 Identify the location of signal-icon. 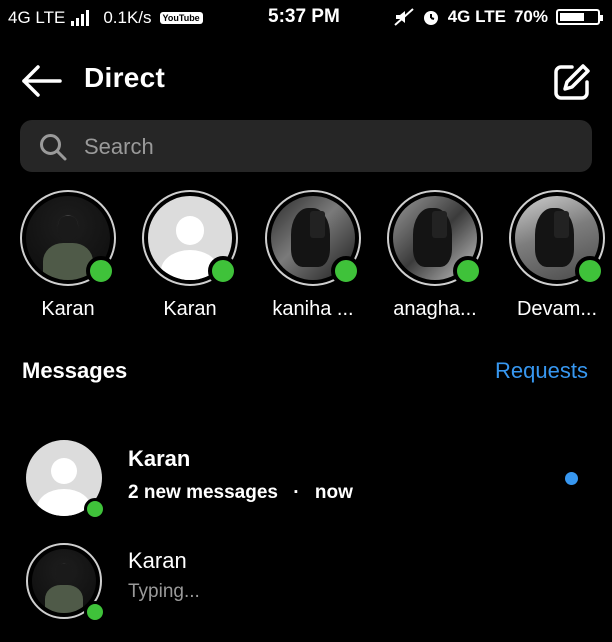
(80, 18).